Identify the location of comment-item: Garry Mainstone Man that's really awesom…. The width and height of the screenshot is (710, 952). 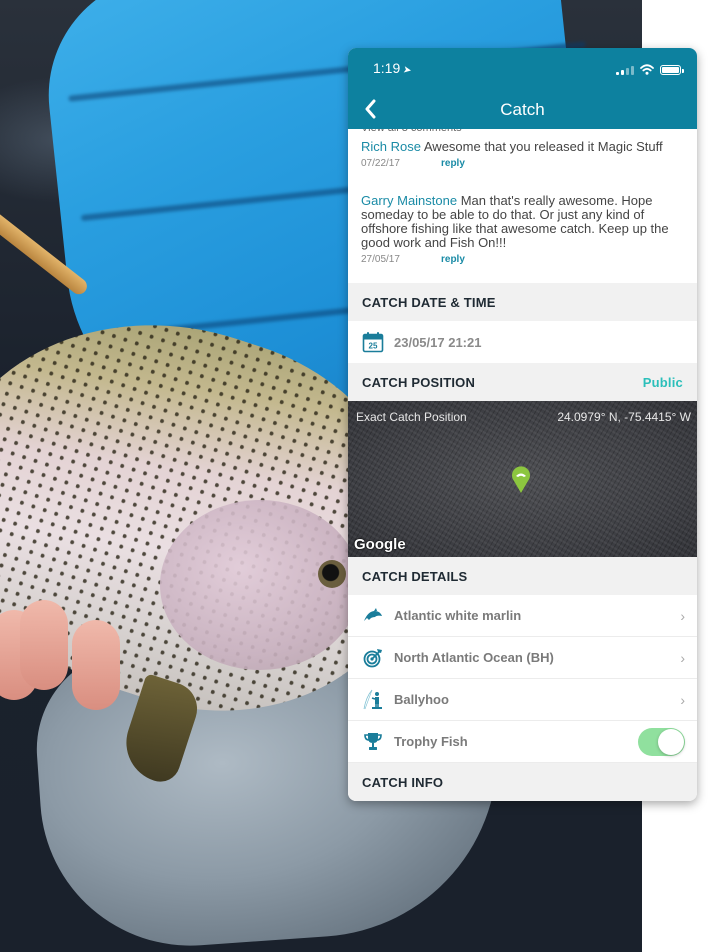
(522, 230).